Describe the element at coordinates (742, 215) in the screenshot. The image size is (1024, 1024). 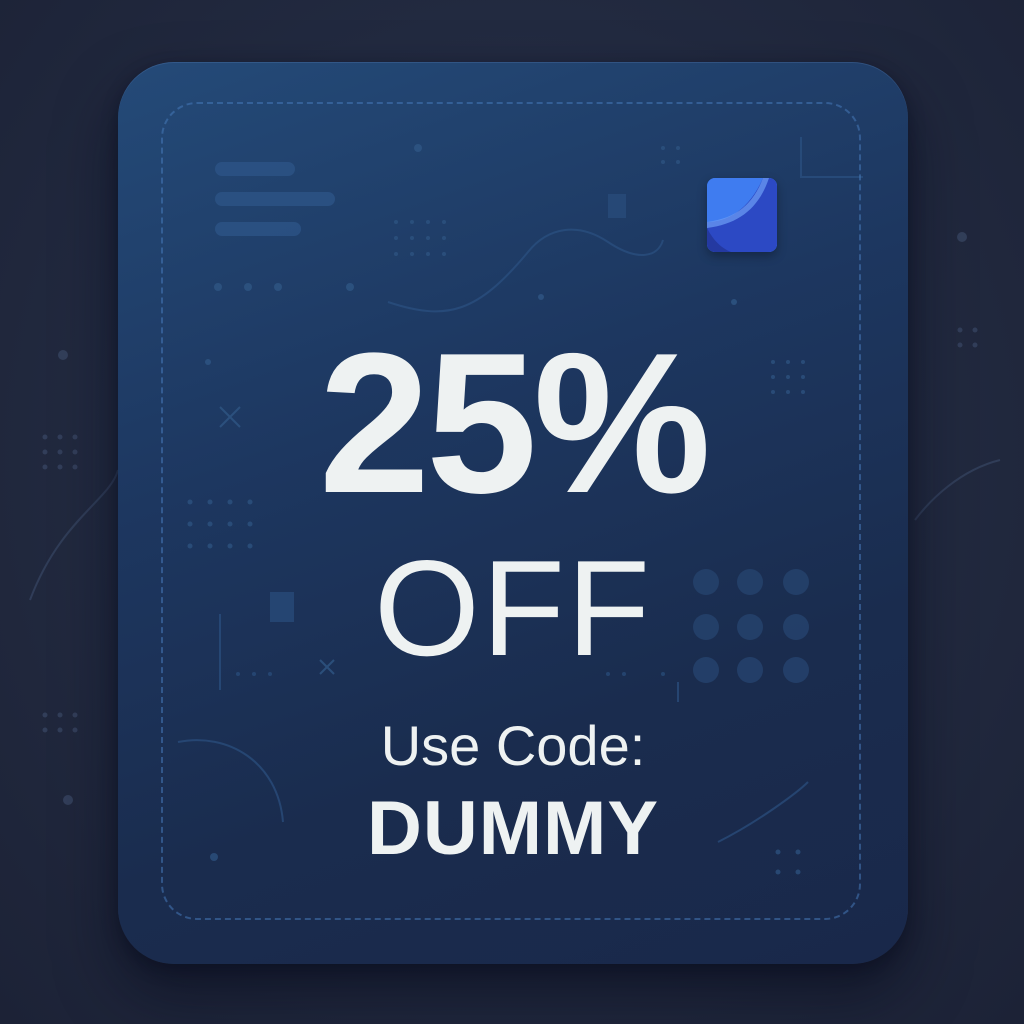
I see `brand-logo-icon` at that location.